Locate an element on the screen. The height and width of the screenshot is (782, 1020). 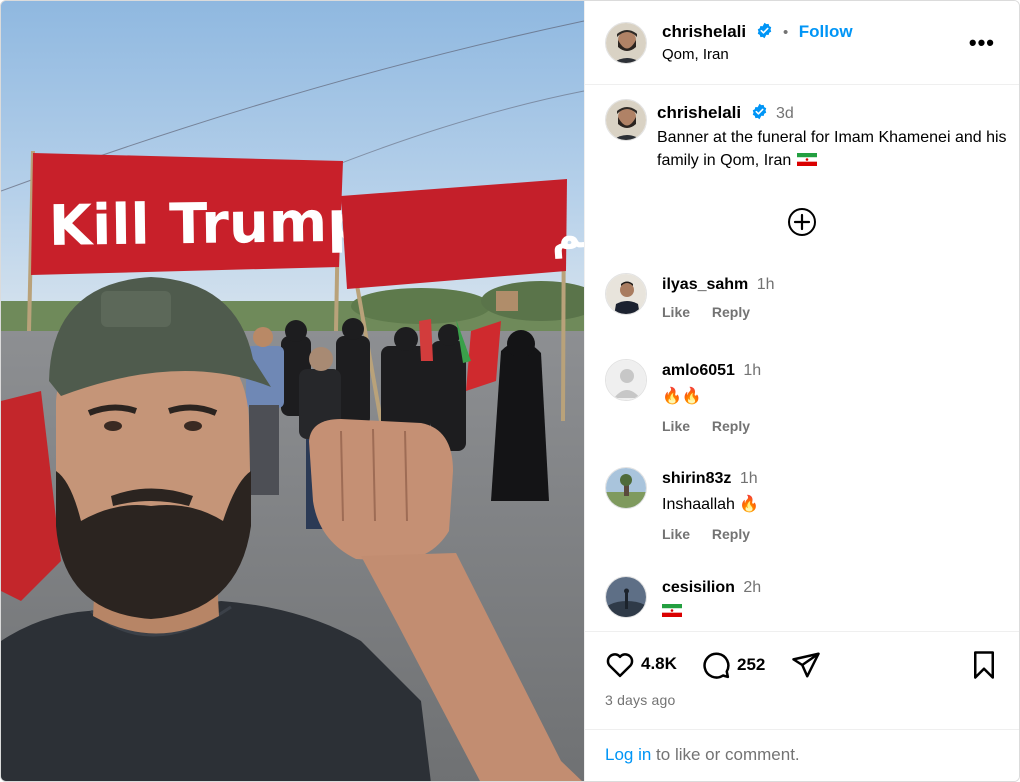
login-link: Log in is located at coordinates (628, 754).